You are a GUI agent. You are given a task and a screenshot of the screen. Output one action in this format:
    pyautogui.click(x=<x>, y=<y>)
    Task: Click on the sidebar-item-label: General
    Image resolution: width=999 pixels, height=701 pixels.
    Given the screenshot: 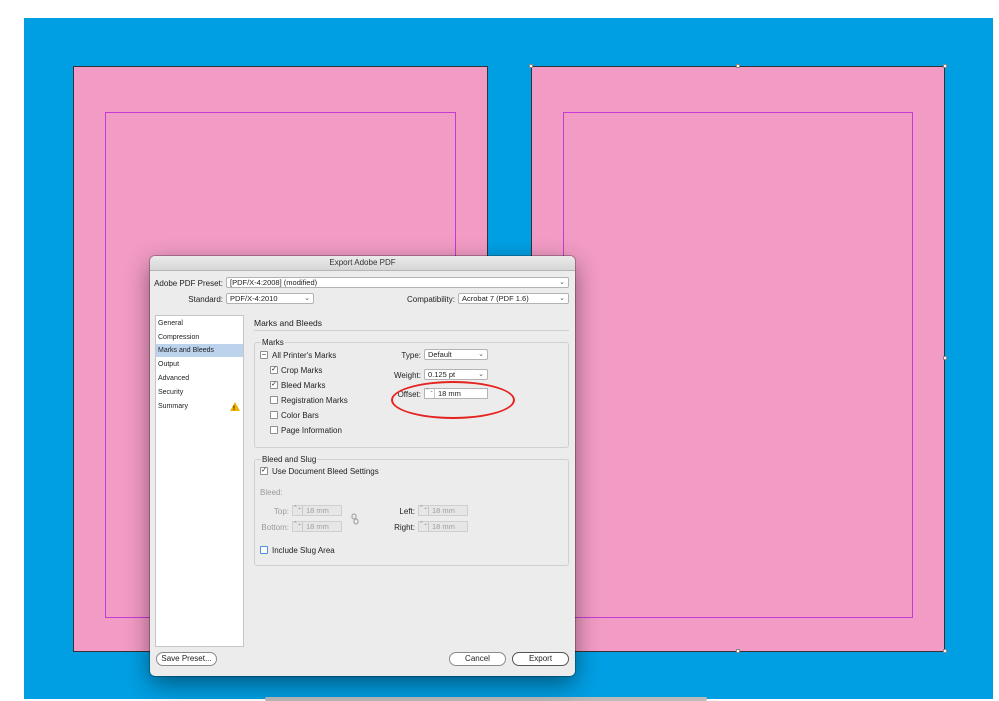 What is the action you would take?
    pyautogui.click(x=170, y=323)
    